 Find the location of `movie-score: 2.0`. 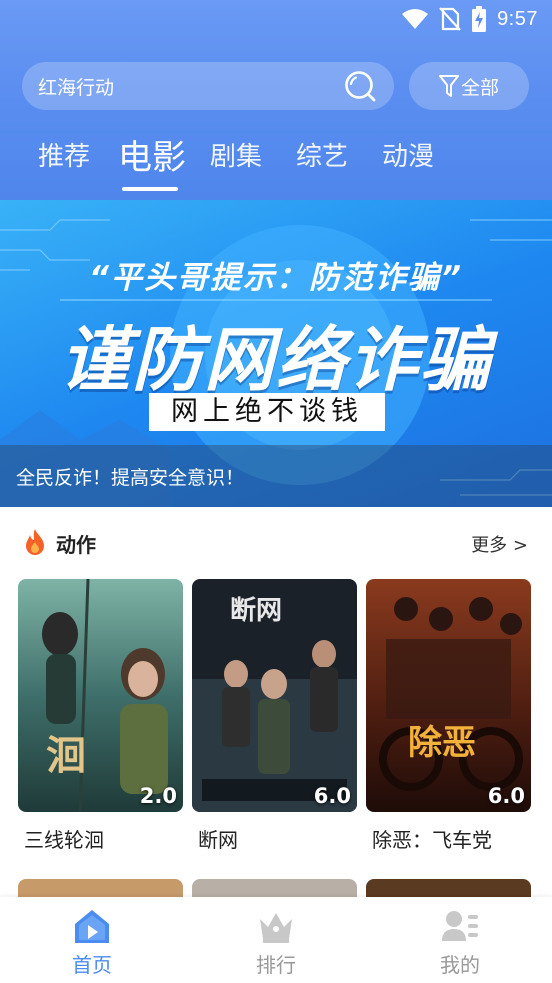

movie-score: 2.0 is located at coordinates (158, 796).